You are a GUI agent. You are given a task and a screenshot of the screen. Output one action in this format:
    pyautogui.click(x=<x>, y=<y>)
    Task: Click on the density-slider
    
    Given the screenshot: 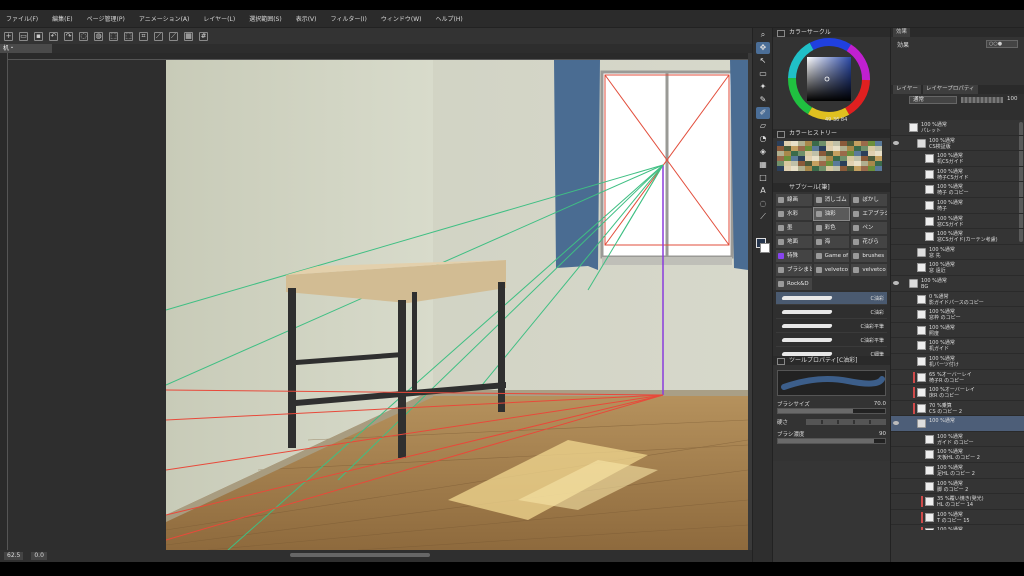 What is the action you would take?
    pyautogui.click(x=831, y=441)
    